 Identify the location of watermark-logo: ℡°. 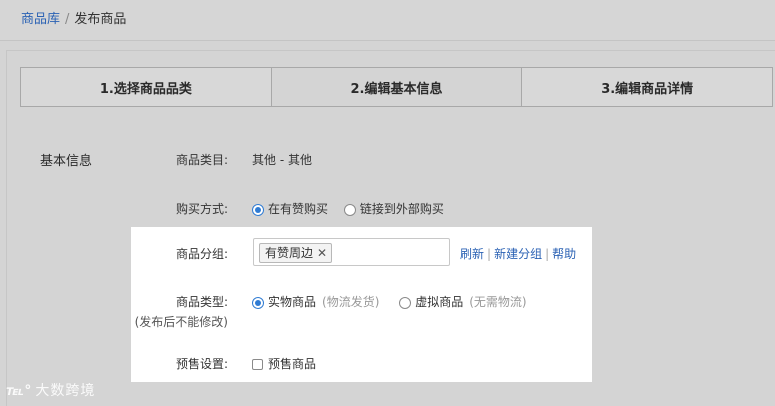
(19, 391).